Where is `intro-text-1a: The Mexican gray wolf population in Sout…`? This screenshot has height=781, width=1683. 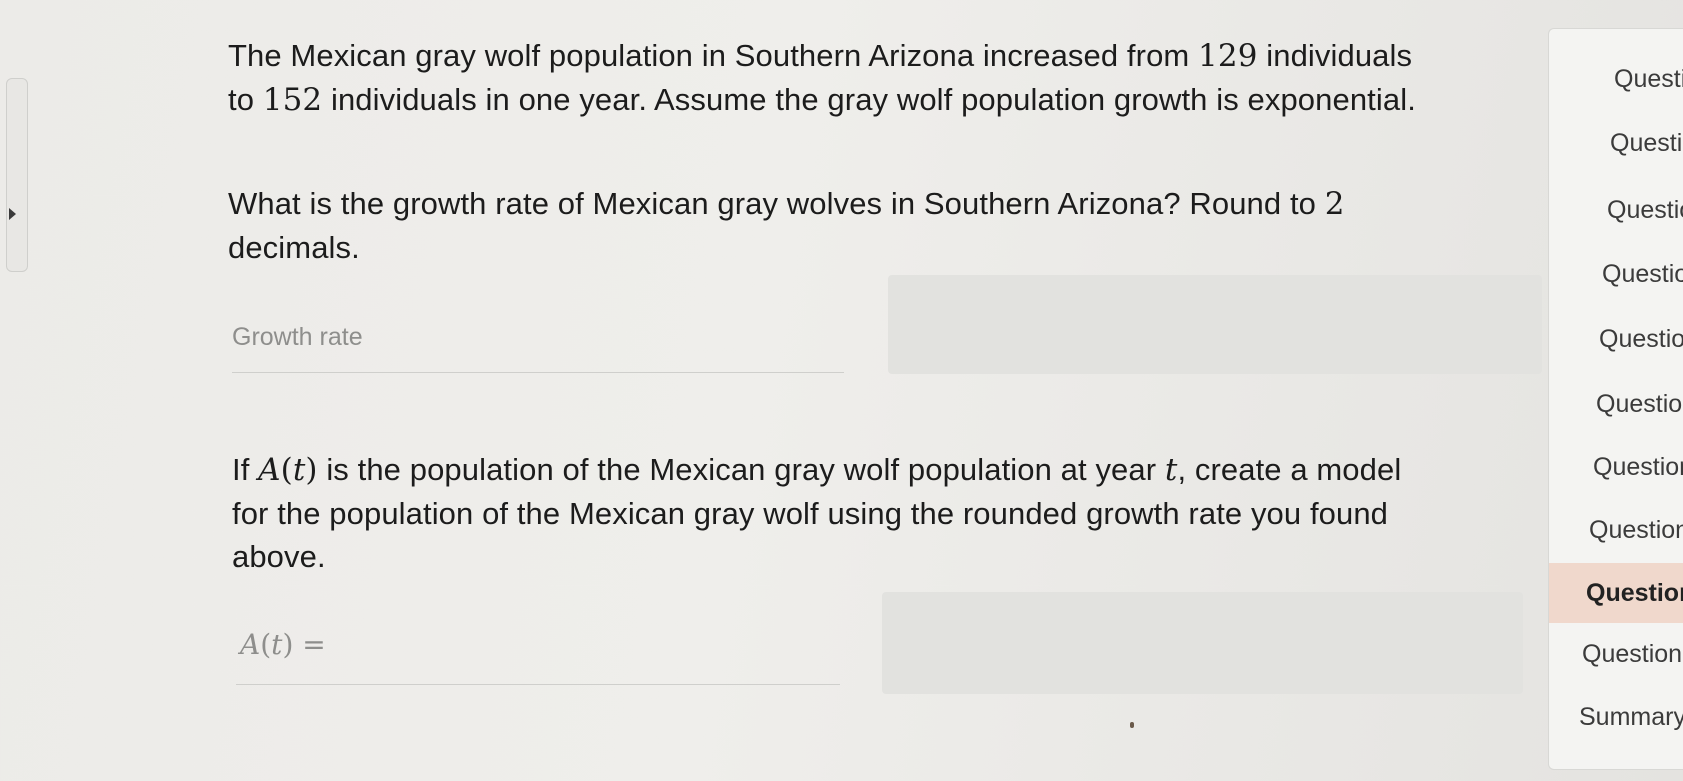
intro-text-1a: The Mexican gray wolf population in Sout… is located at coordinates (713, 55).